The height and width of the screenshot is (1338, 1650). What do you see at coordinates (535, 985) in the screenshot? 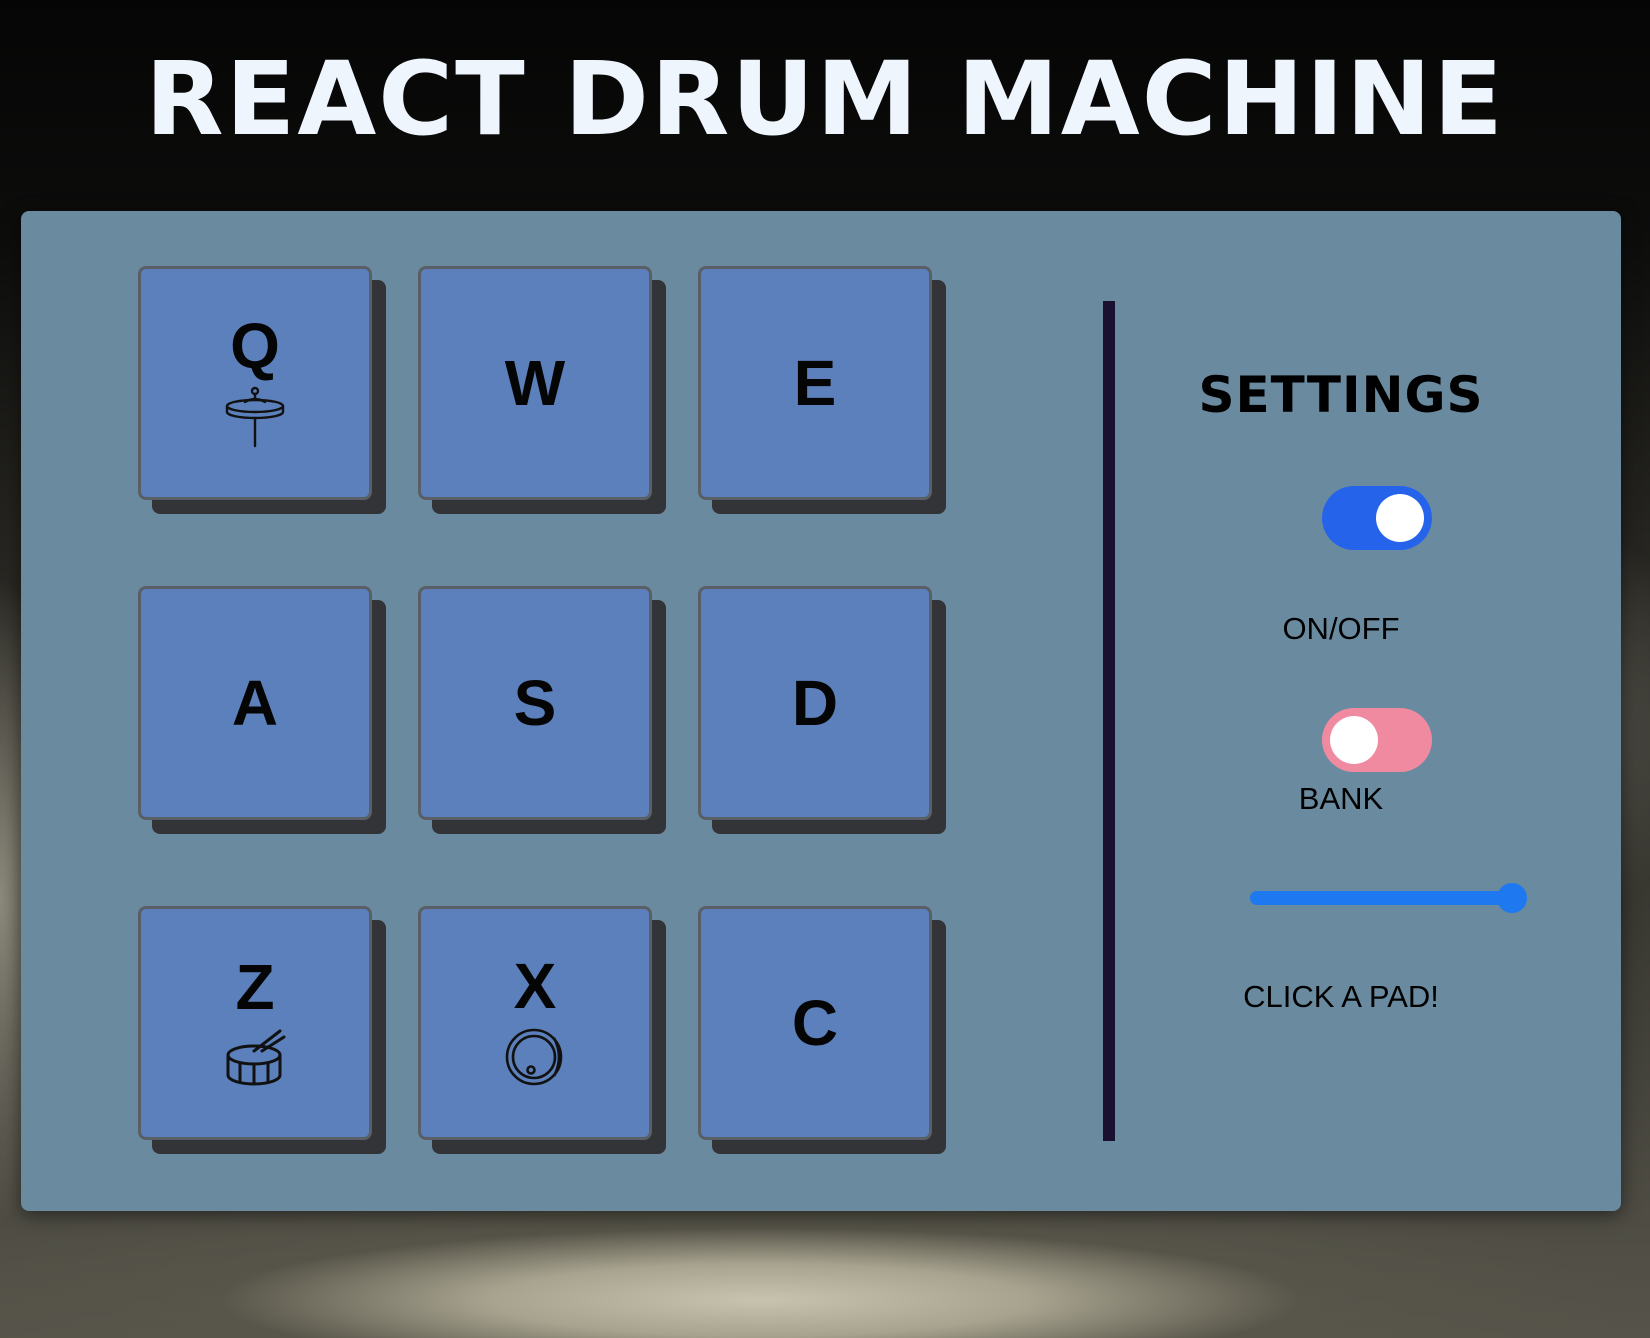
I see `pad-key-label: X` at bounding box center [535, 985].